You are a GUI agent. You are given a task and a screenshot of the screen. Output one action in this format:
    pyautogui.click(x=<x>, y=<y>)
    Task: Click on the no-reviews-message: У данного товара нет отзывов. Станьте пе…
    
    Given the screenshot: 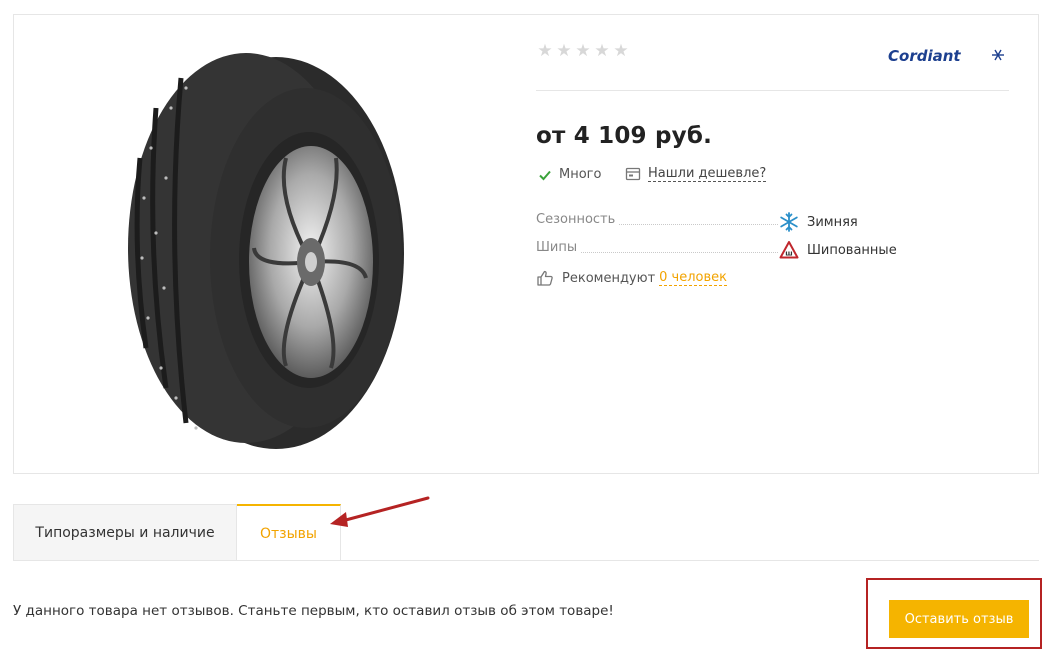 What is the action you would take?
    pyautogui.click(x=313, y=611)
    